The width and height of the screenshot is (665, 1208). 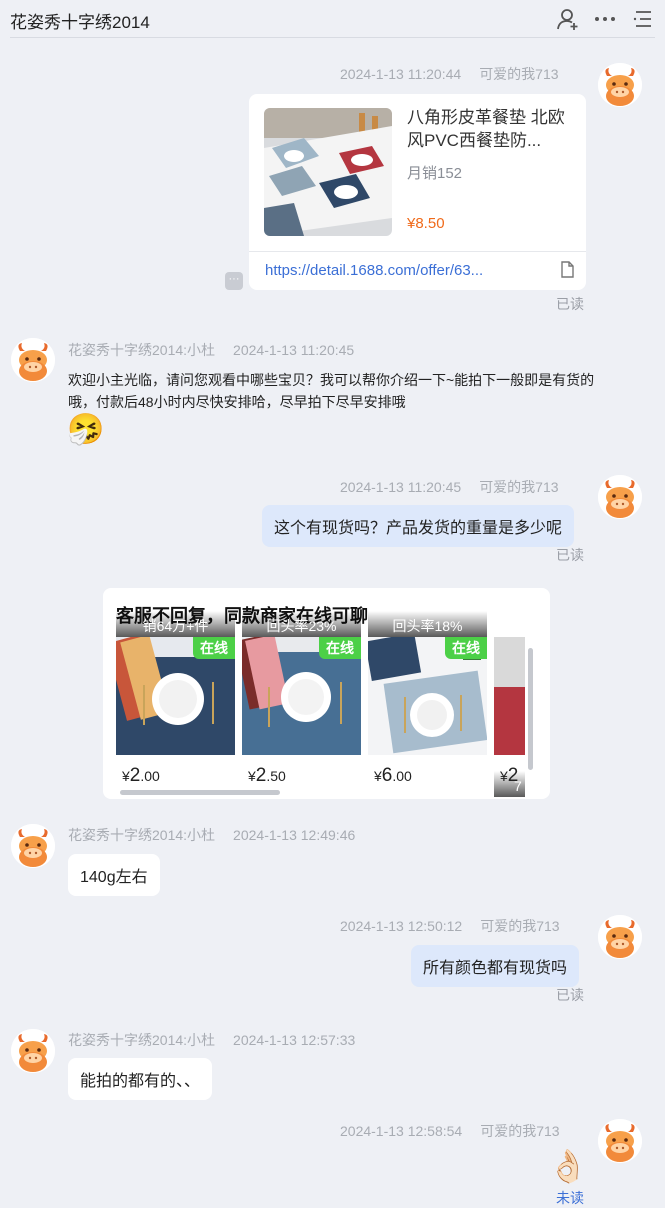 I want to click on message-meta: 花姿秀十字绣2014:小杜 2024-1-13 11:20:45, so click(x=211, y=350).